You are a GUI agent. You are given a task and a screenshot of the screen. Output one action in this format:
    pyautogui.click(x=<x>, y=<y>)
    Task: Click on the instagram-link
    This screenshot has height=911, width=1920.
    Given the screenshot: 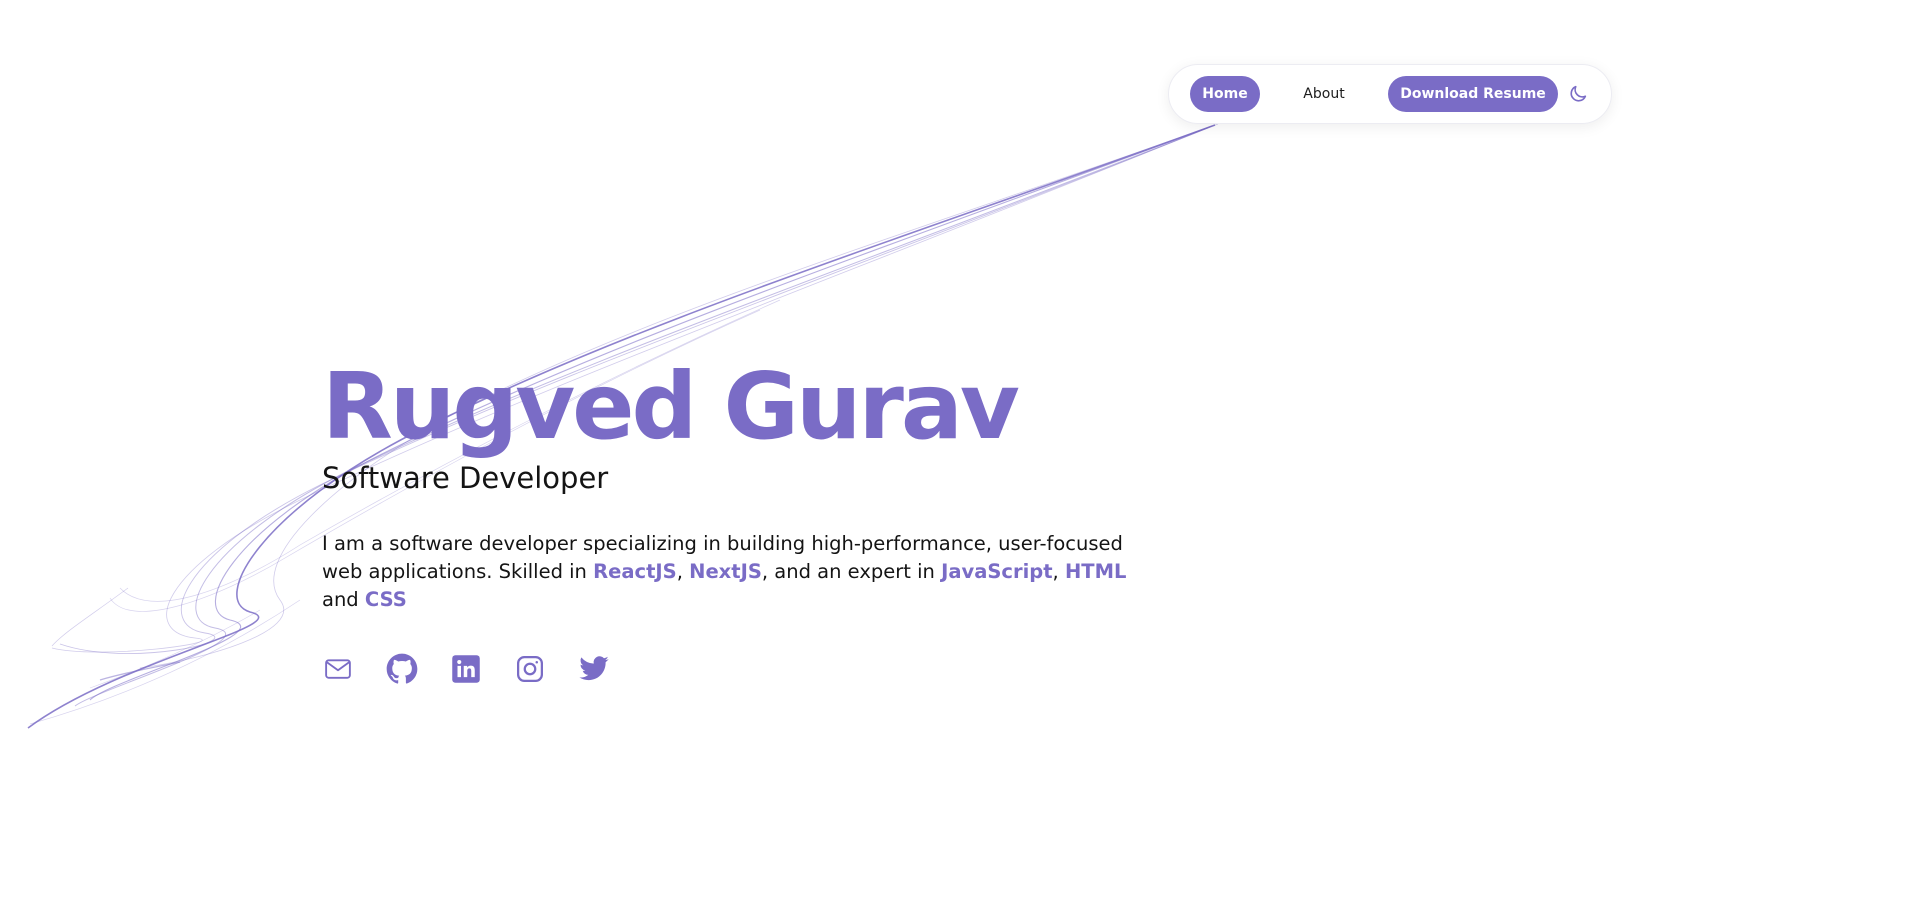 What is the action you would take?
    pyautogui.click(x=530, y=669)
    